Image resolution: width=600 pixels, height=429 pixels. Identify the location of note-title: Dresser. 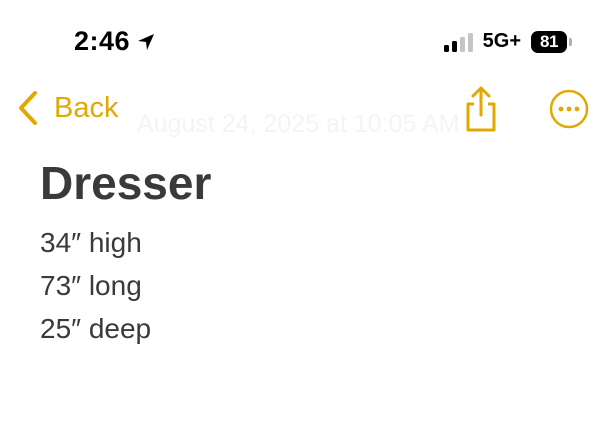
(310, 183).